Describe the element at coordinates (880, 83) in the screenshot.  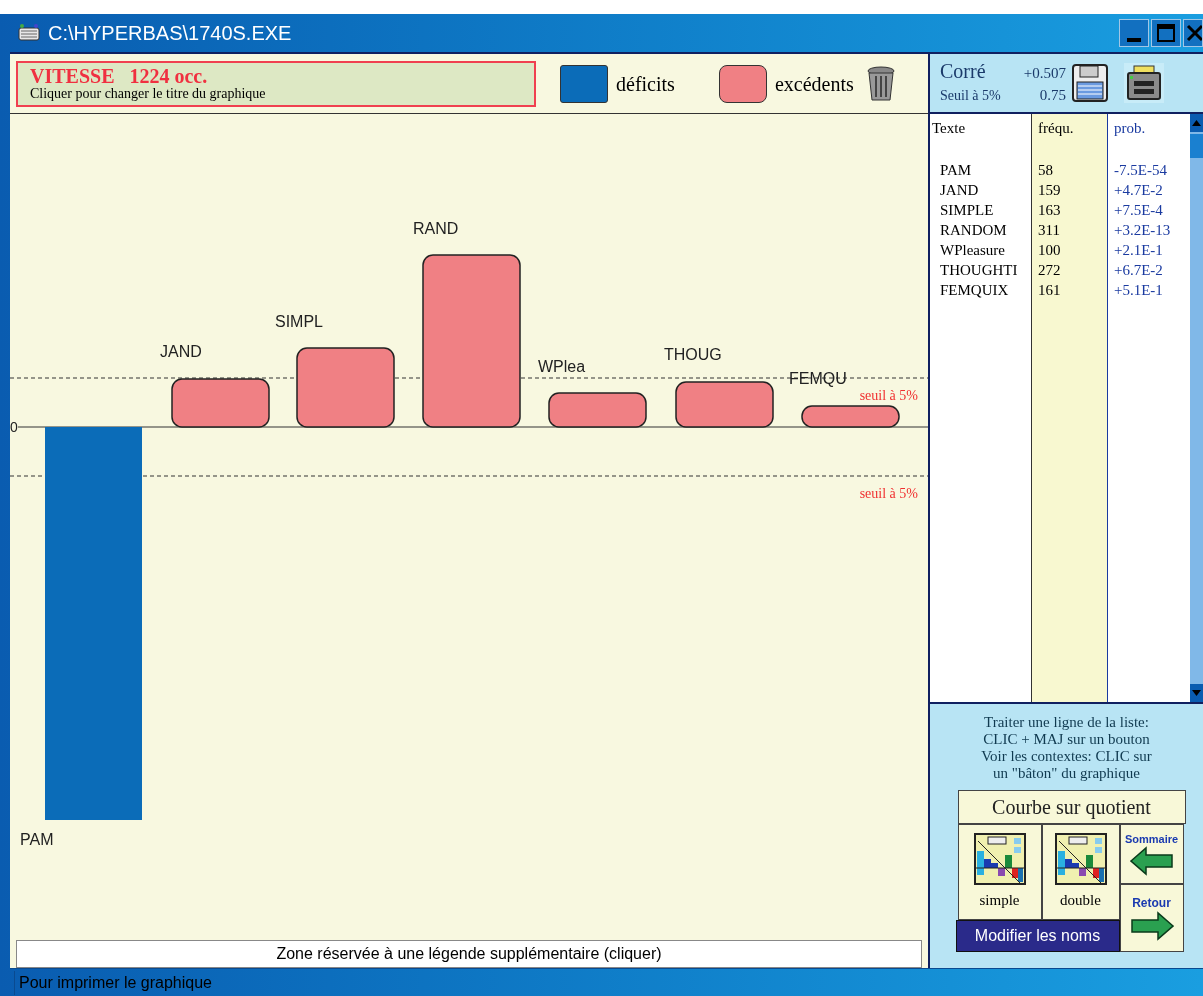
I see `trash-icon` at that location.